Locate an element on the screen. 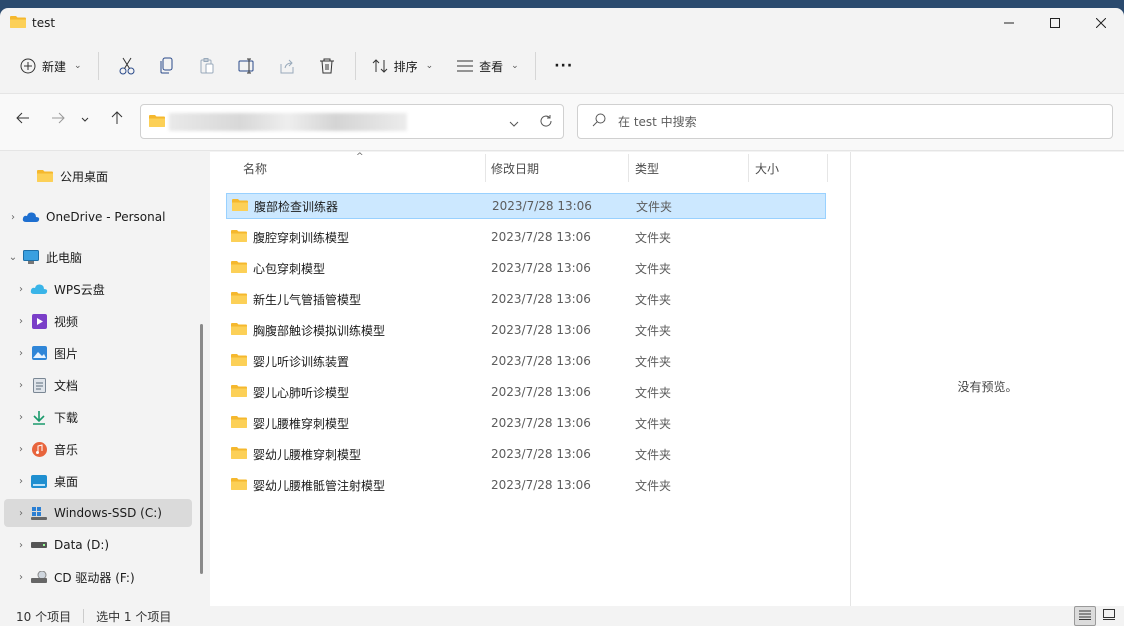 The height and width of the screenshot is (626, 1124). address-row: 在 test 中搜索 is located at coordinates (562, 122).